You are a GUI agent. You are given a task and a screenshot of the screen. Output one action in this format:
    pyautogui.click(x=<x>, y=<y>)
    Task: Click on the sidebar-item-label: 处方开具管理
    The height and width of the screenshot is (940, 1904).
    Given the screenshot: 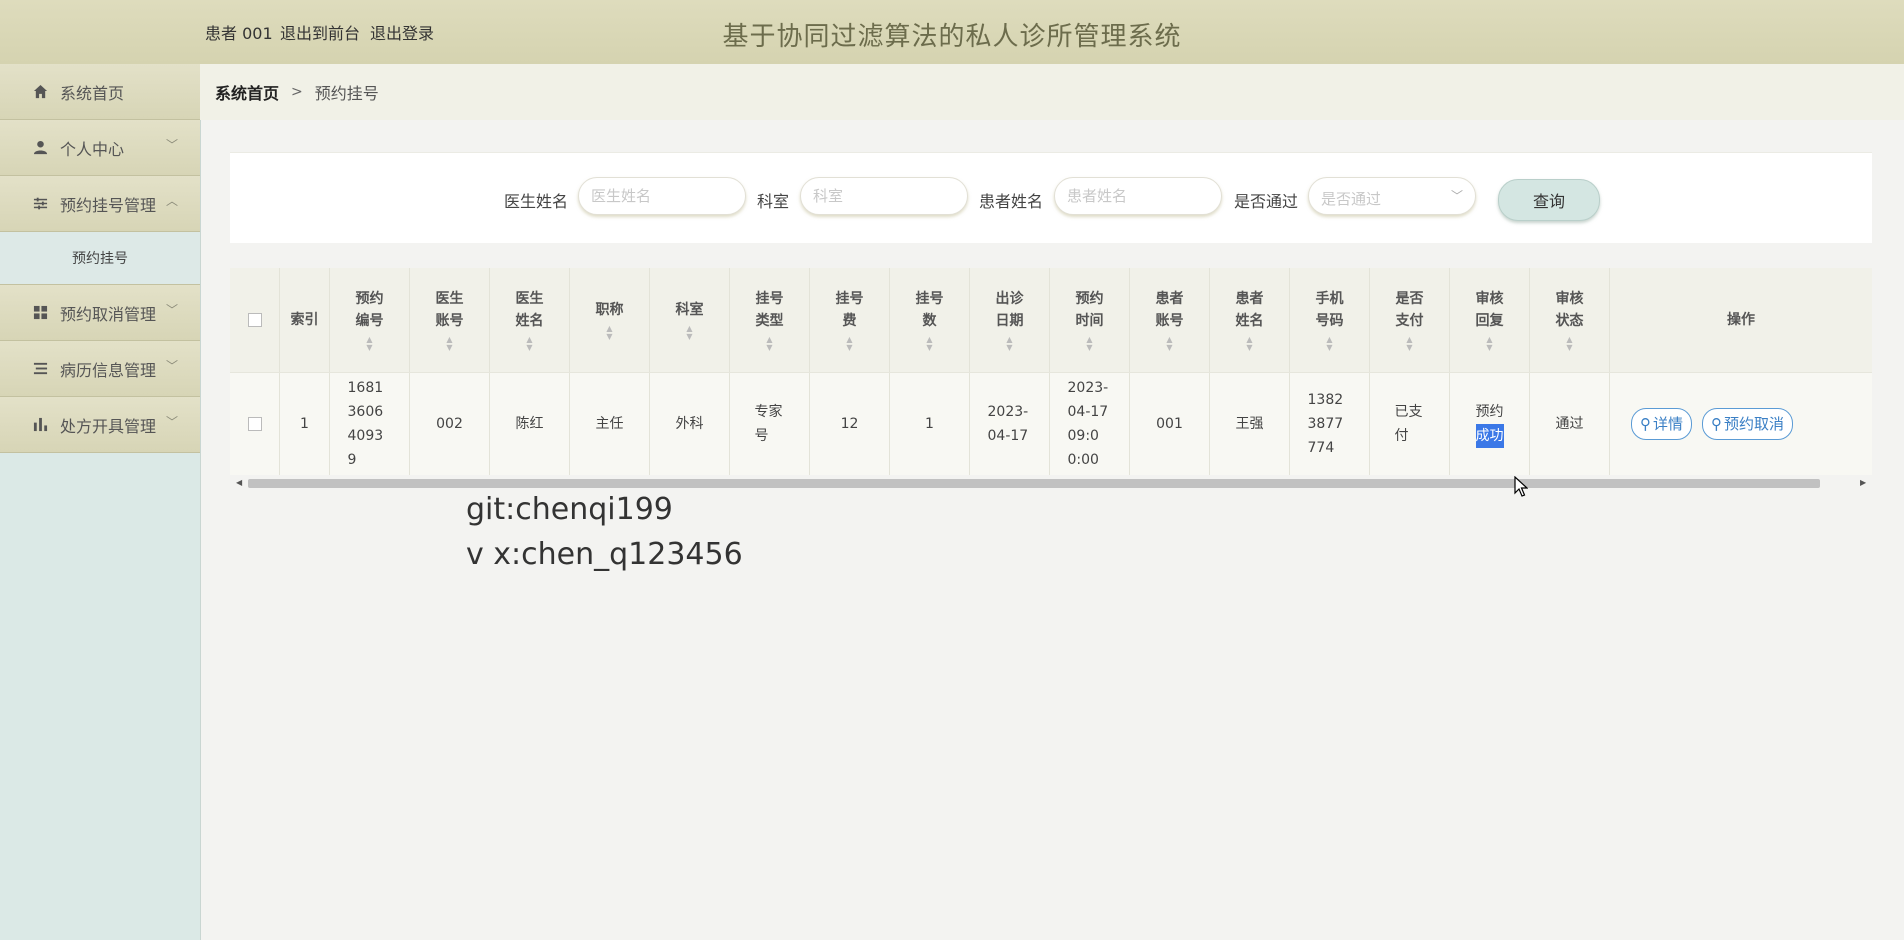 What is the action you would take?
    pyautogui.click(x=108, y=426)
    